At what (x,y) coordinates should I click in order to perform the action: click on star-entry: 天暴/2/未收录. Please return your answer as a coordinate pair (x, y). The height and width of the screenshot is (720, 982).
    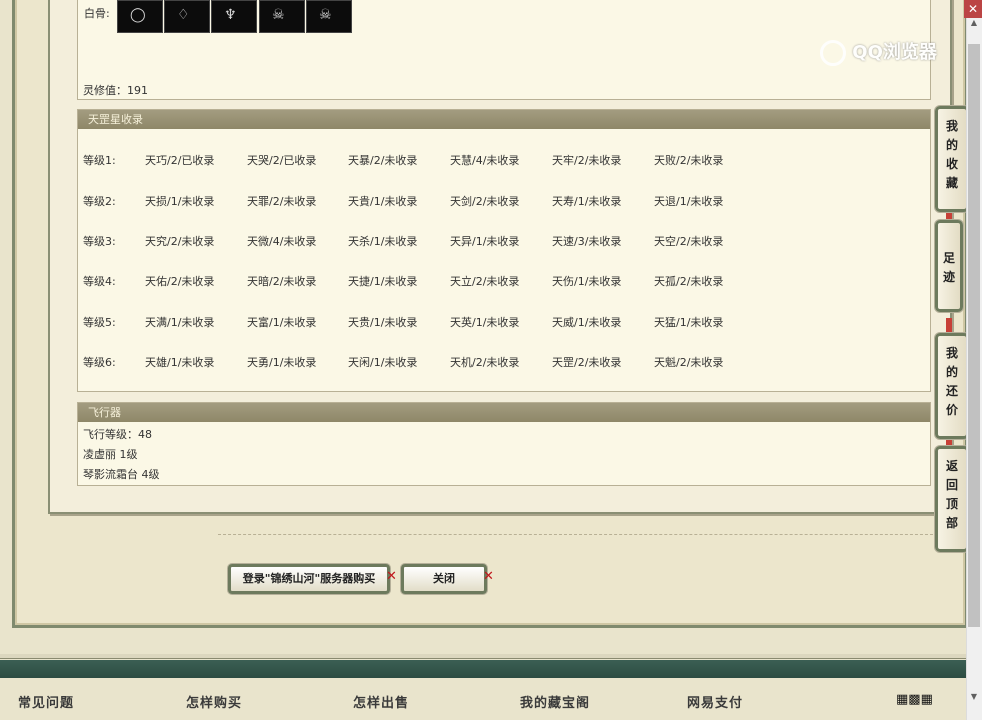
    Looking at the image, I should click on (383, 160).